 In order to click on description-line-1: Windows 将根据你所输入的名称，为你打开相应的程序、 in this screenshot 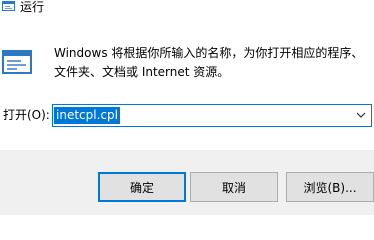, I will do `click(209, 53)`.